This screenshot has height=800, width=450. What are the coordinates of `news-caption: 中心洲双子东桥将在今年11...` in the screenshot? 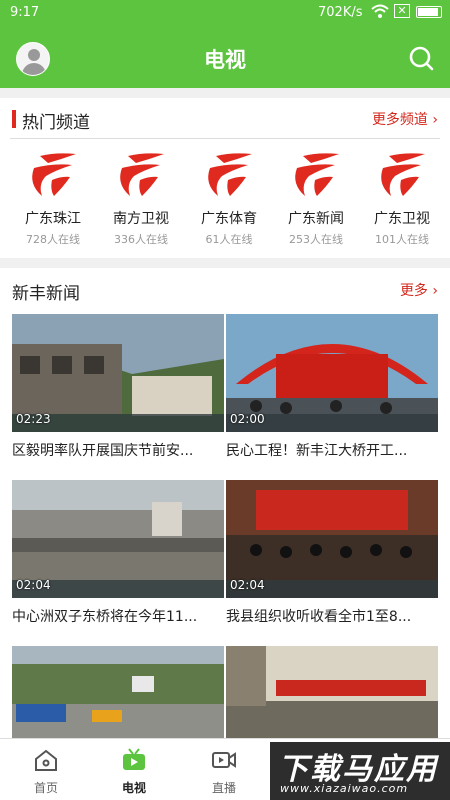 It's located at (105, 617).